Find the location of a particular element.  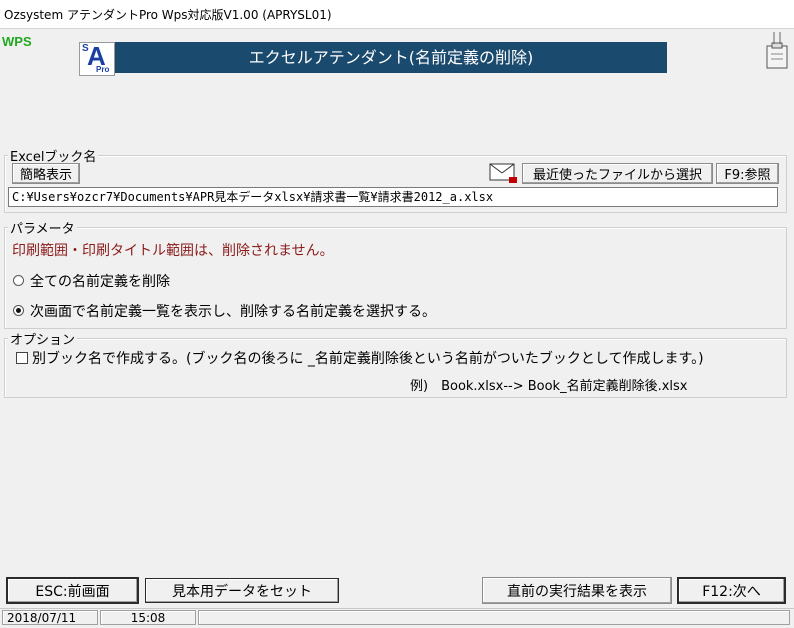

radio-delete-all-label: 全ての名前定義を削除 is located at coordinates (100, 281).